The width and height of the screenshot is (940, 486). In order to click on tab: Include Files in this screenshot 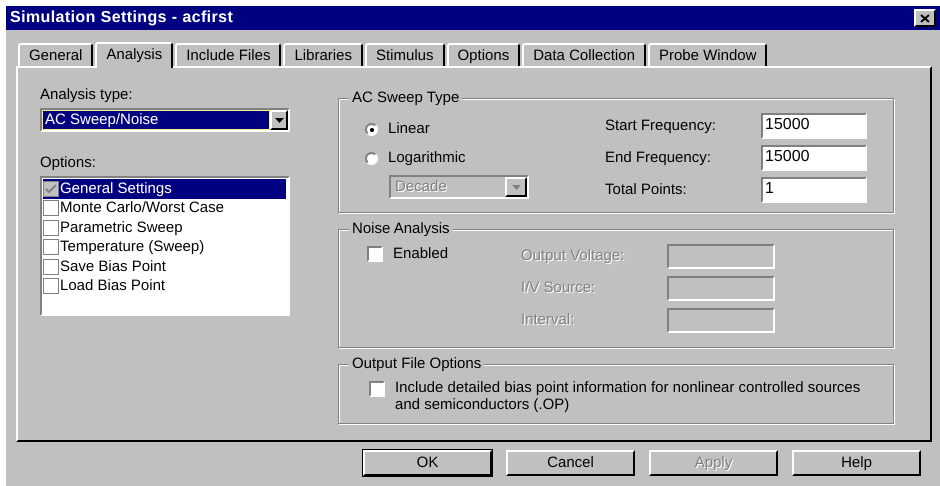, I will do `click(228, 54)`.